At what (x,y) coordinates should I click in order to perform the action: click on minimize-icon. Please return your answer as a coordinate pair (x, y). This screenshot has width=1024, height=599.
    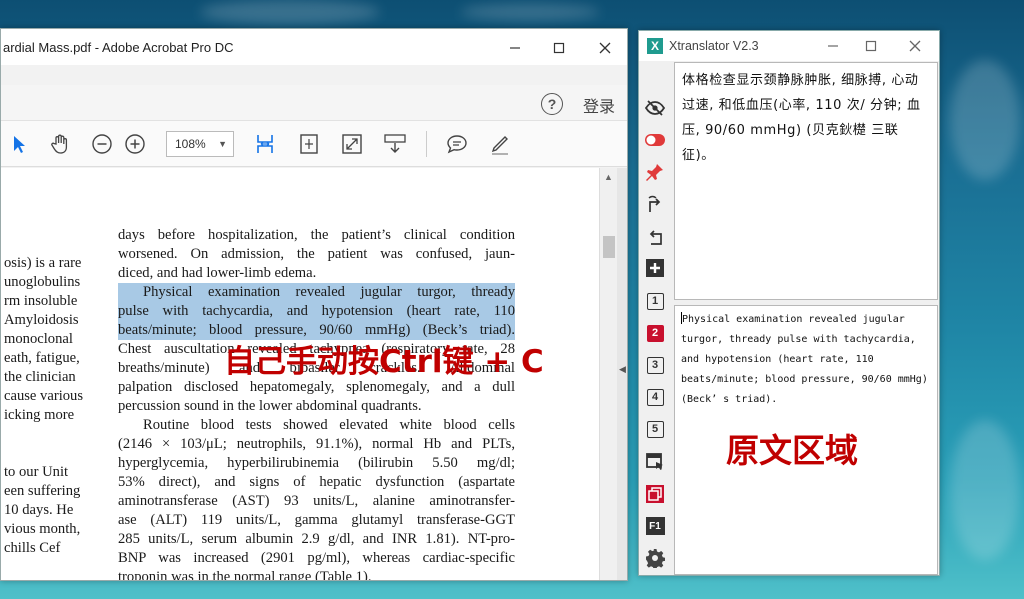
    Looking at the image, I should click on (515, 48).